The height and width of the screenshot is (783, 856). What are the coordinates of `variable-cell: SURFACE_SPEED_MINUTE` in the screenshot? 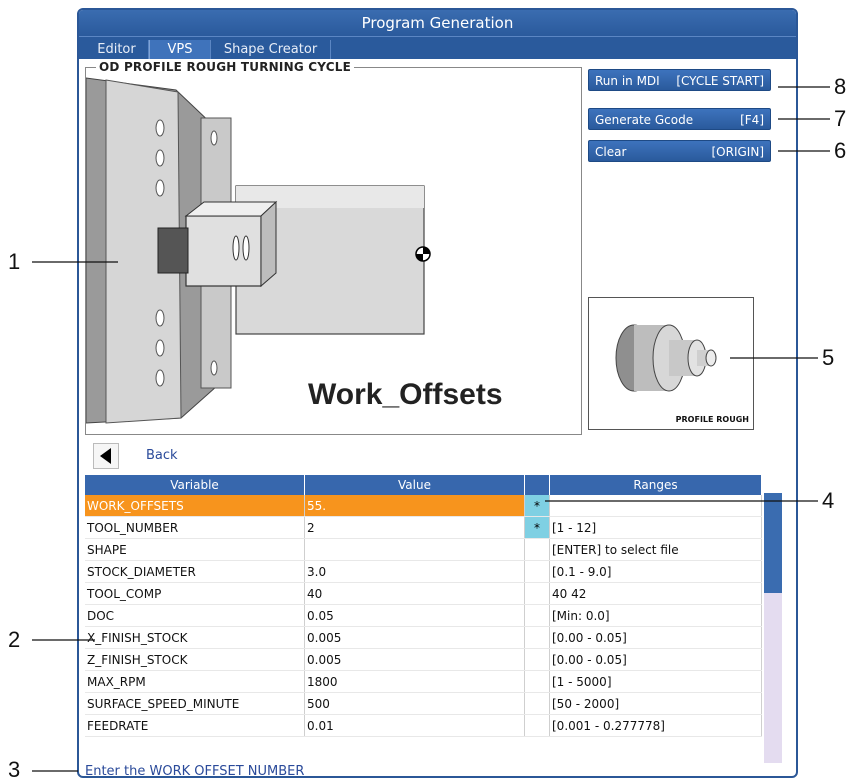 It's located at (195, 703).